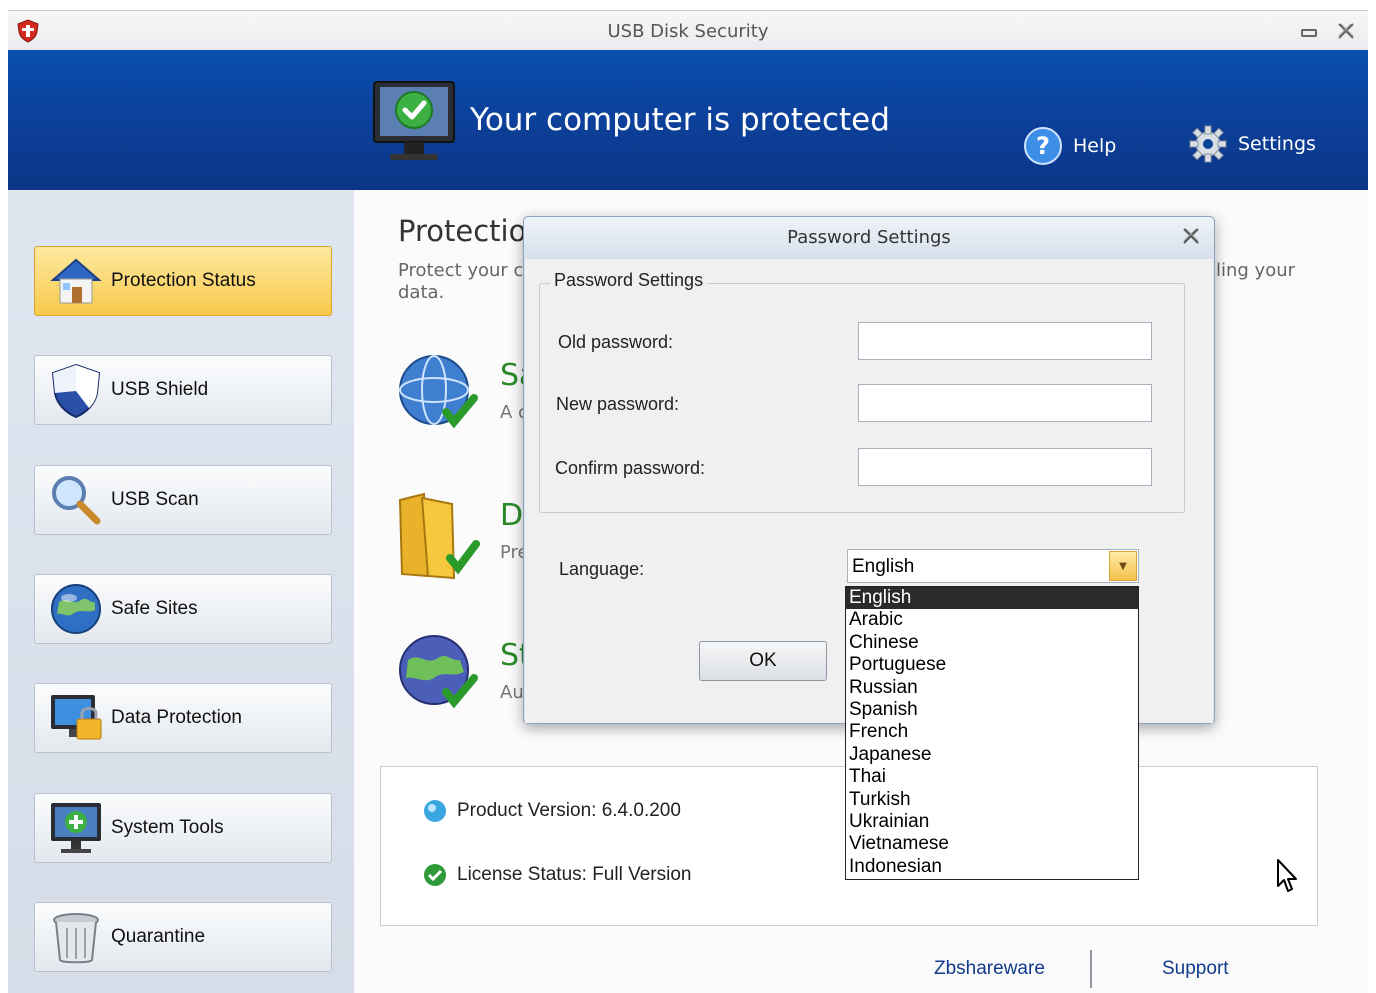 This screenshot has height=993, width=1376. Describe the element at coordinates (76, 281) in the screenshot. I see `house-icon` at that location.